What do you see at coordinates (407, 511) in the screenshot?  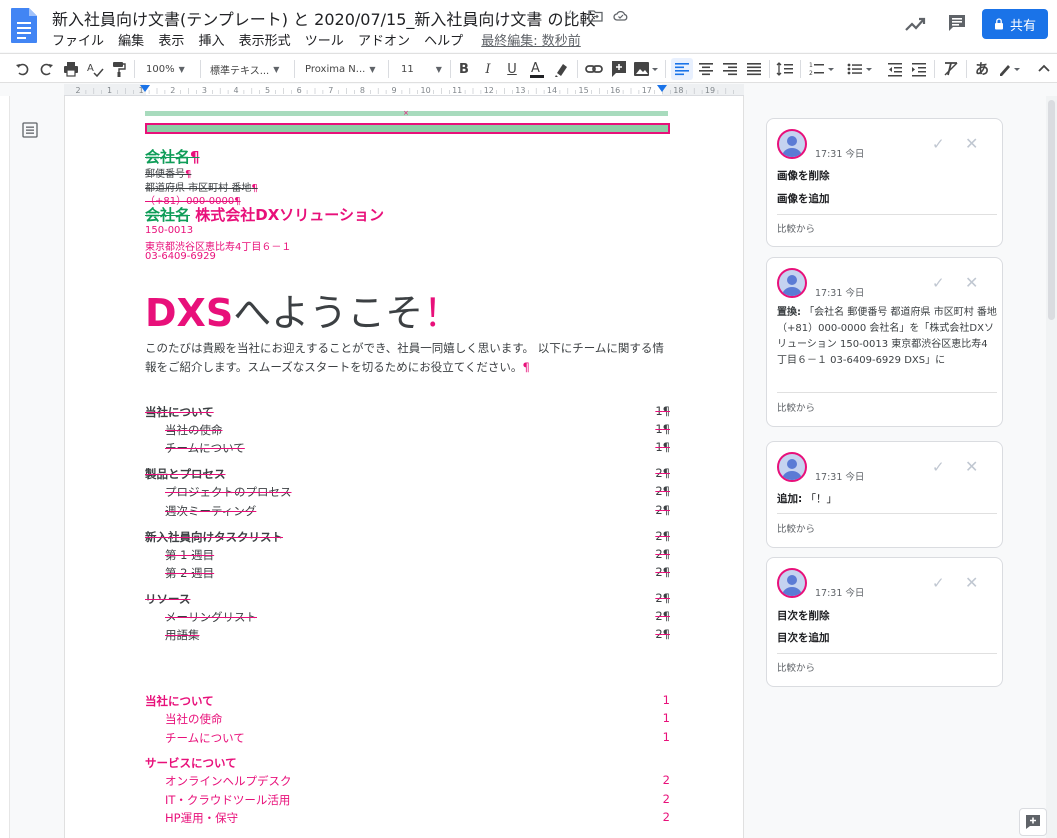 I see `toc-old-row: 週次ミーティング 2¶` at bounding box center [407, 511].